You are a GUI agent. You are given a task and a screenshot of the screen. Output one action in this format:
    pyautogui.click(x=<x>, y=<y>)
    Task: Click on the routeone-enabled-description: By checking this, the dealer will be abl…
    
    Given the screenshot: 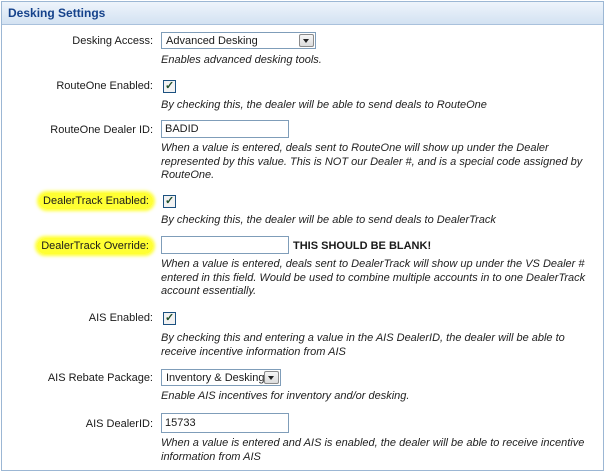 What is the action you would take?
    pyautogui.click(x=324, y=105)
    